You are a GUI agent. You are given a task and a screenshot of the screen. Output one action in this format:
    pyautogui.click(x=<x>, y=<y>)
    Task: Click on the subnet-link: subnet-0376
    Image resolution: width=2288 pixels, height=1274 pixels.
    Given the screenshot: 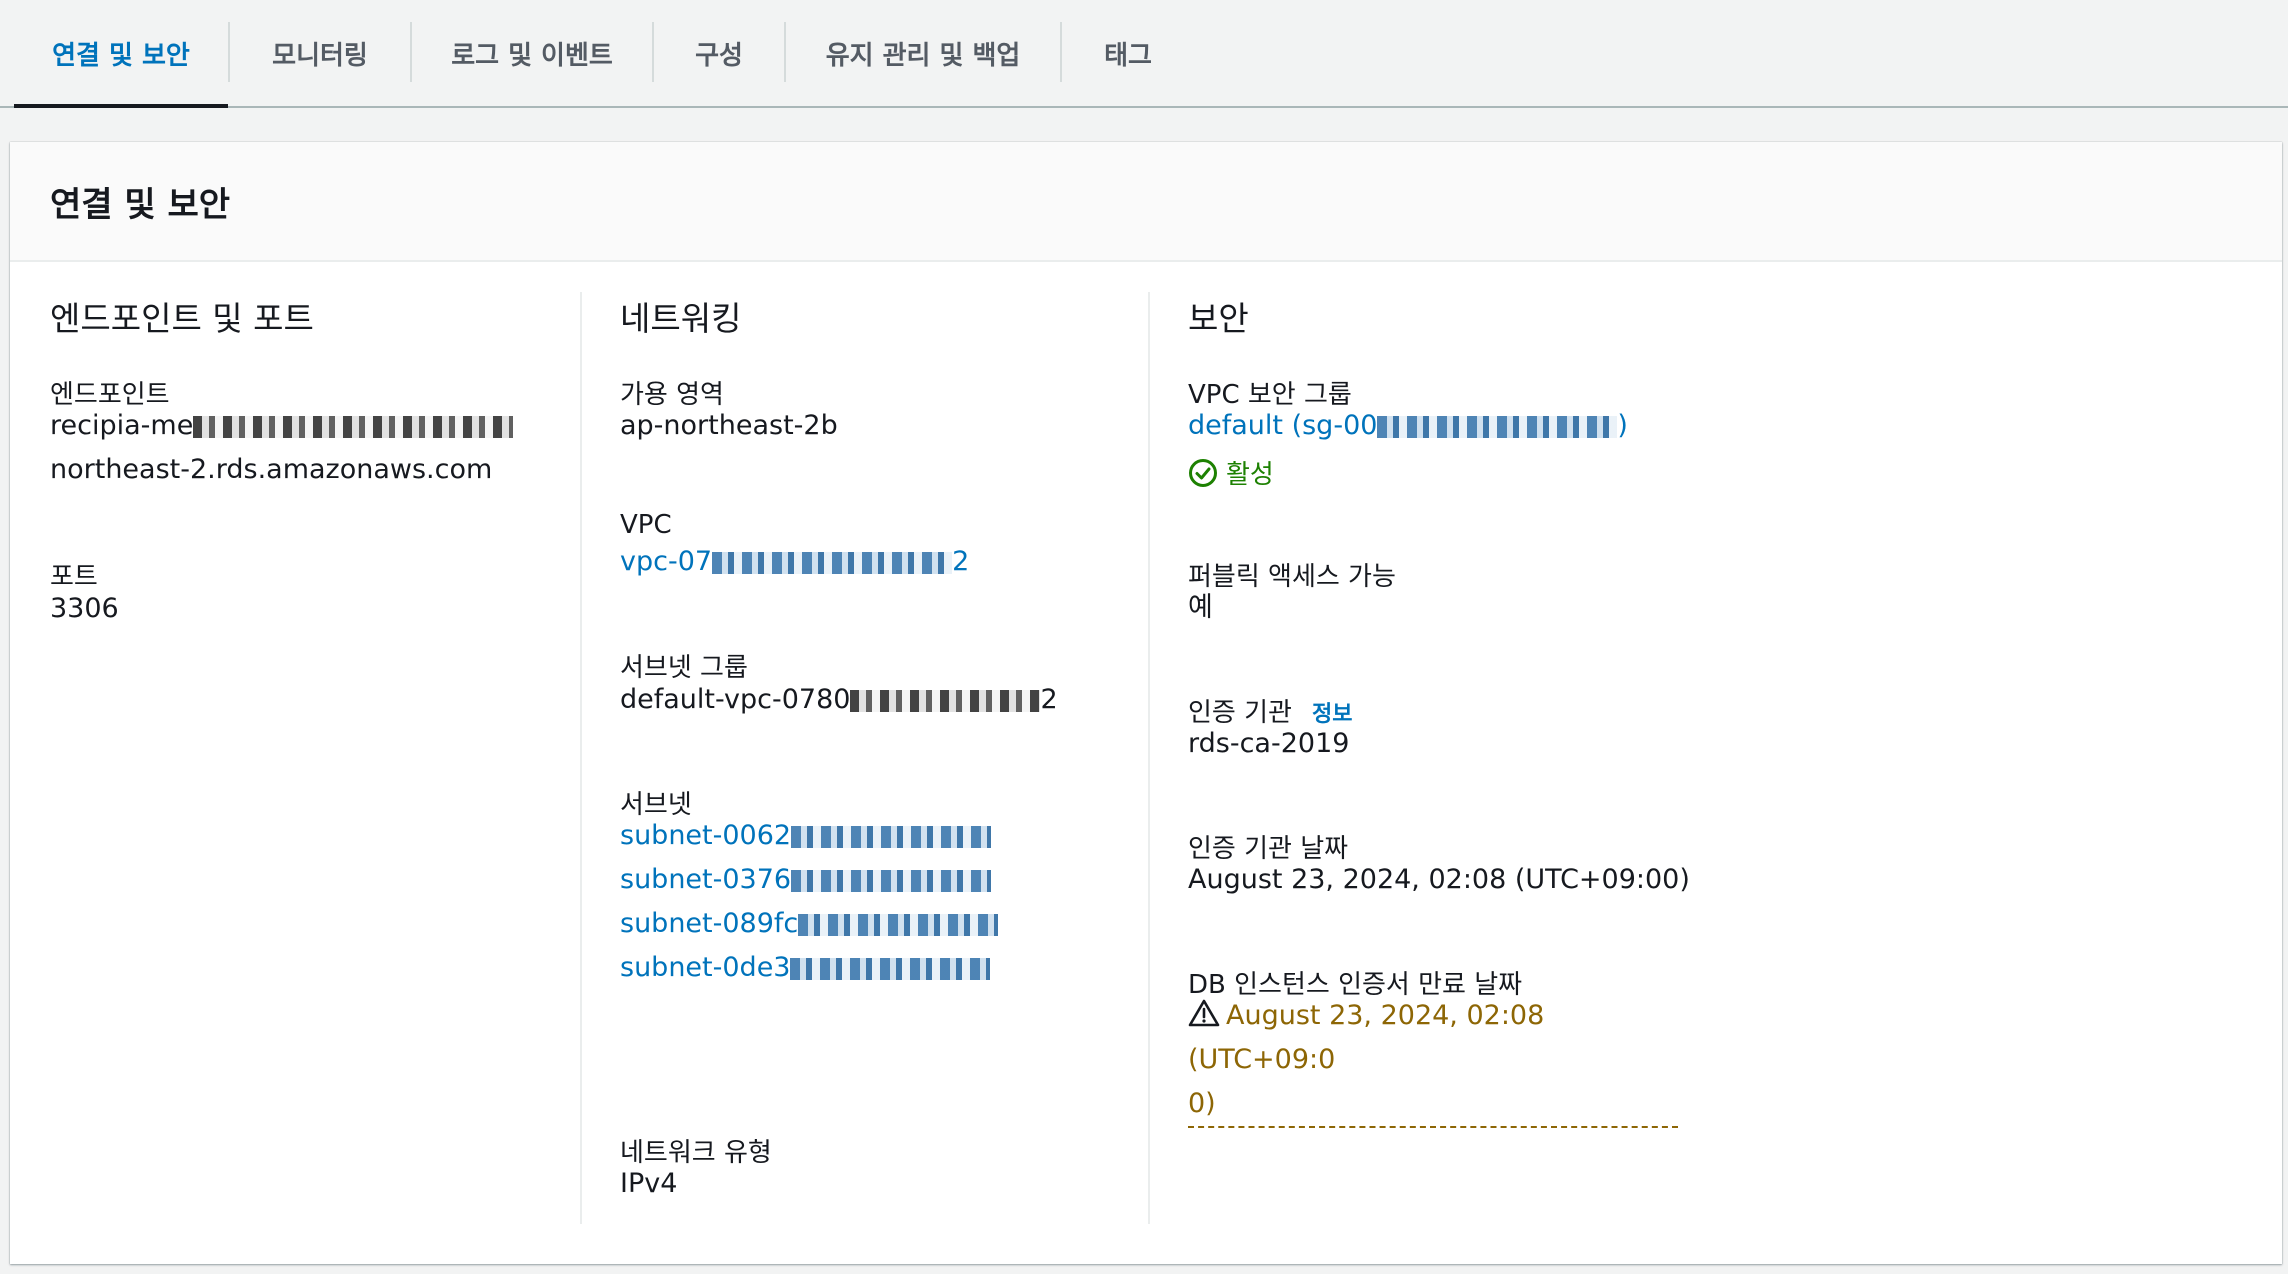 What is the action you would take?
    pyautogui.click(x=806, y=880)
    